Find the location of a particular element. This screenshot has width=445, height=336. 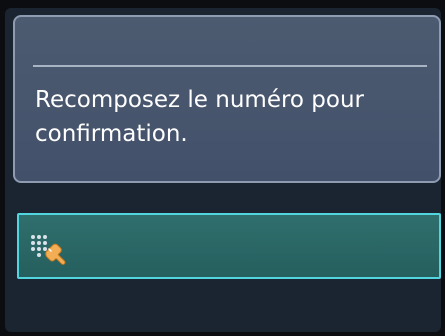

keypad-touch-icon is located at coordinates (50, 249).